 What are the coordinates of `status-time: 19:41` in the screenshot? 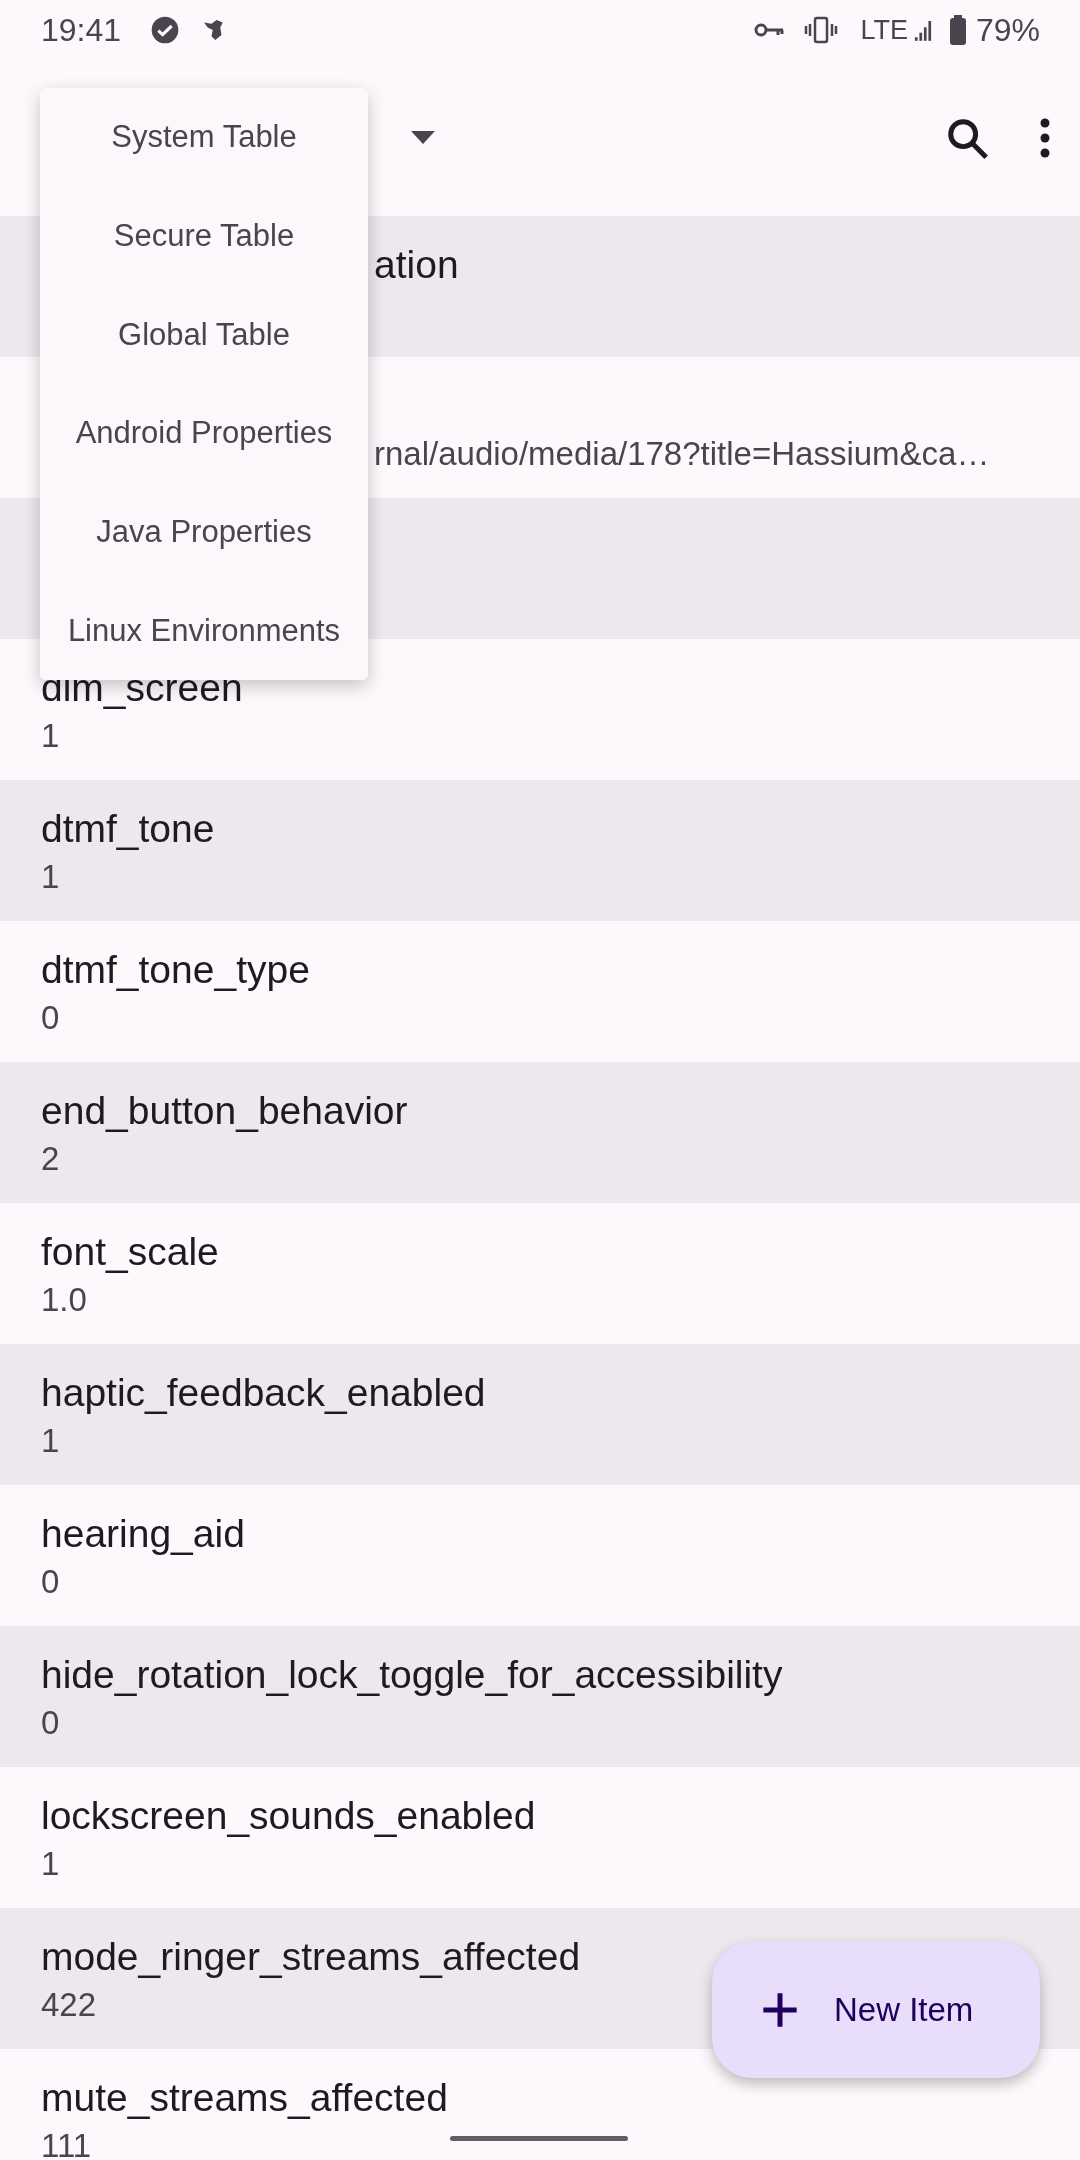 It's located at (81, 30).